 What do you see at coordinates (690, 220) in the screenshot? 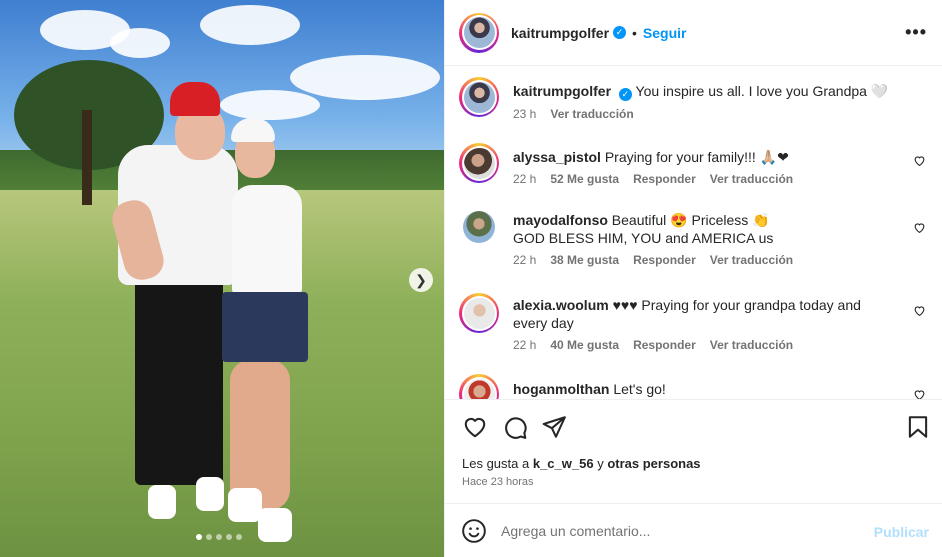
I see `comment-text: Beautiful 😍 Priceless 👏` at bounding box center [690, 220].